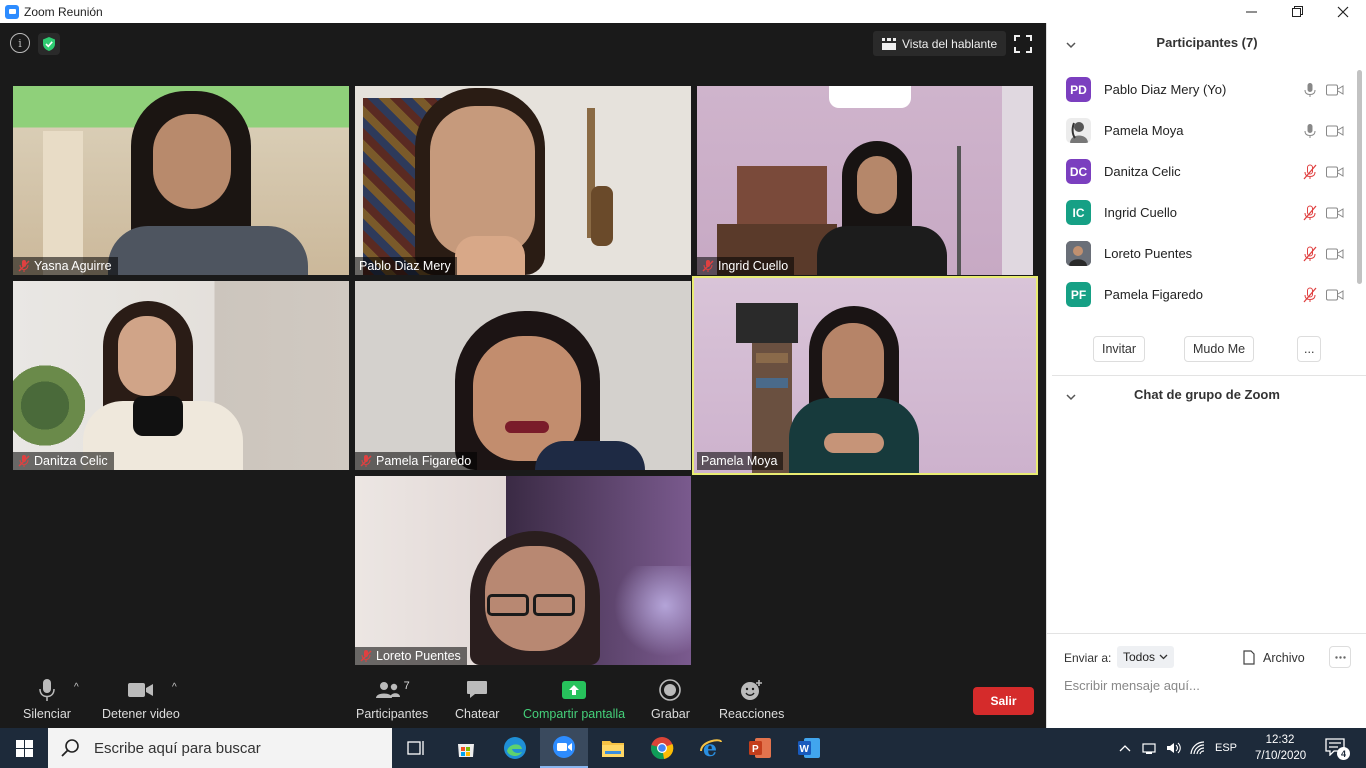 This screenshot has width=1366, height=768. Describe the element at coordinates (181, 375) in the screenshot. I see `video-tile: Danitza Celic` at that location.